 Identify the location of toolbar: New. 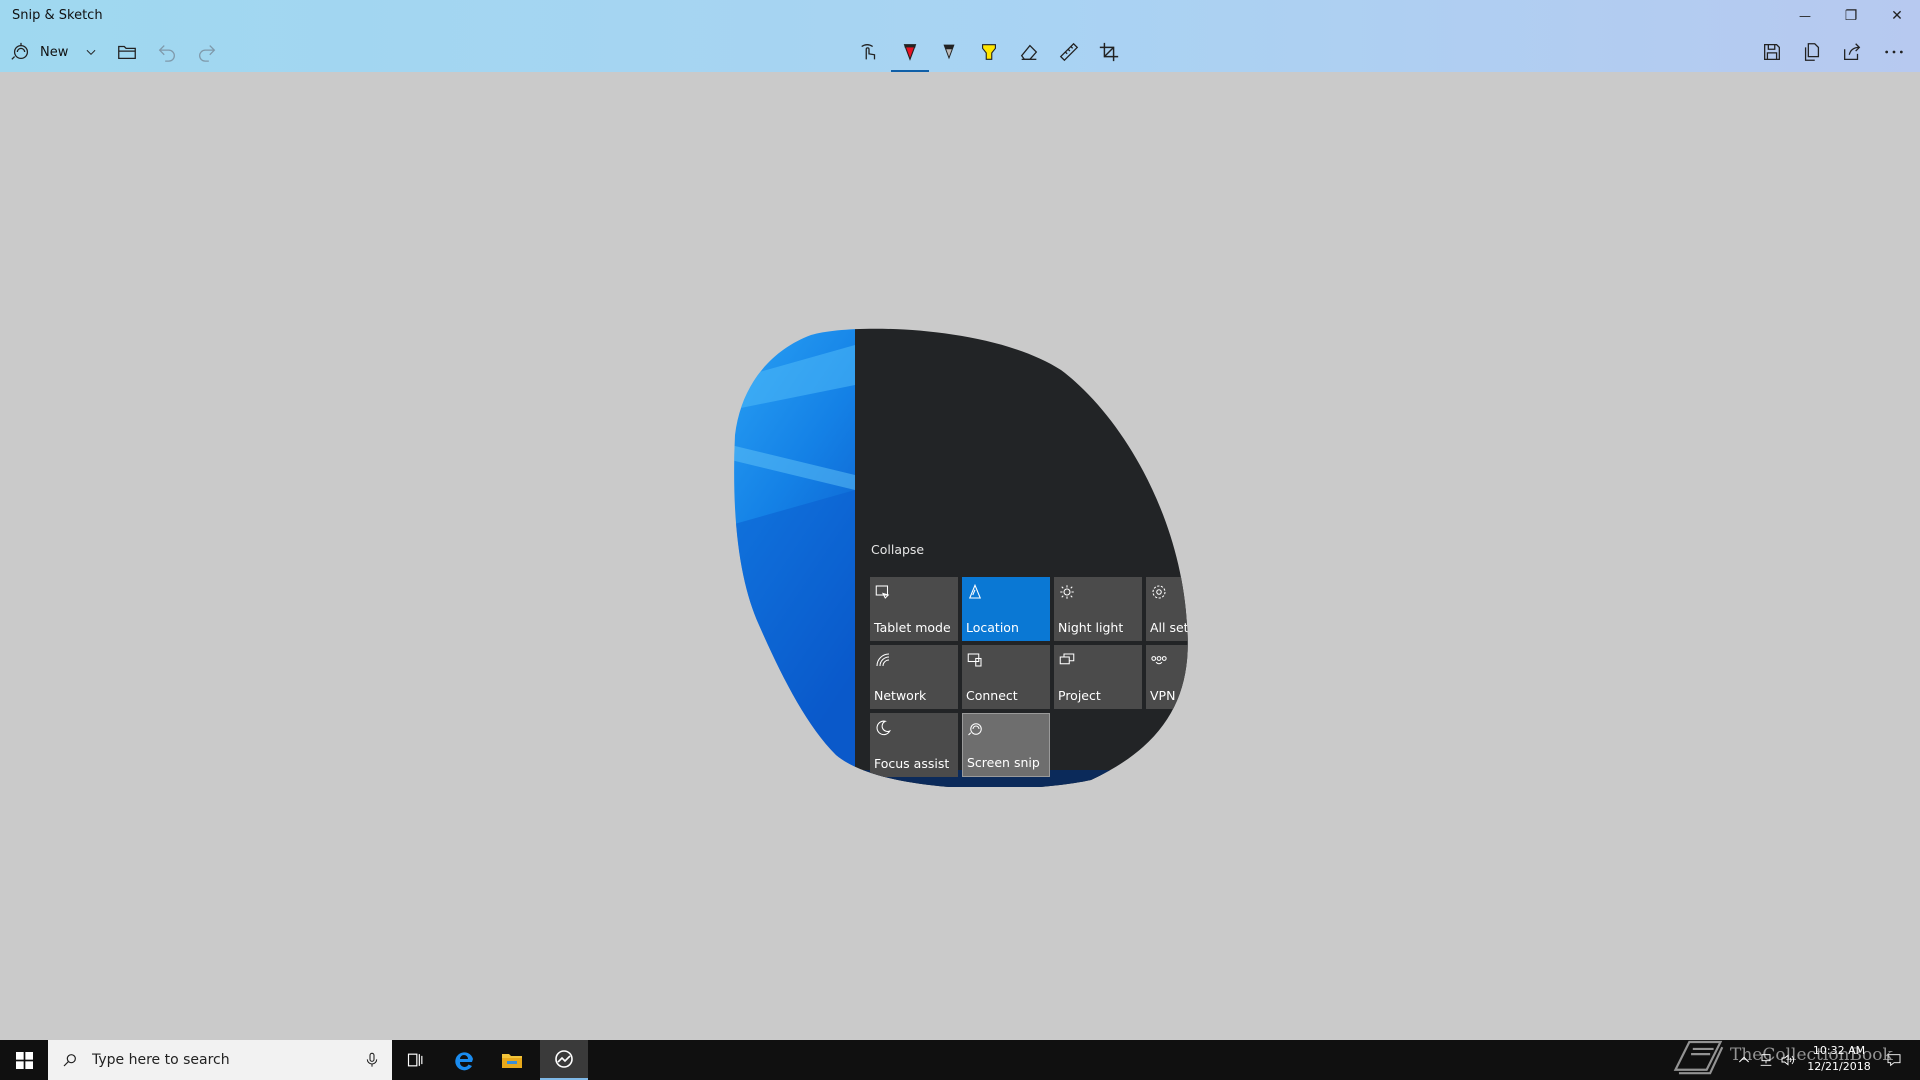
(960, 52).